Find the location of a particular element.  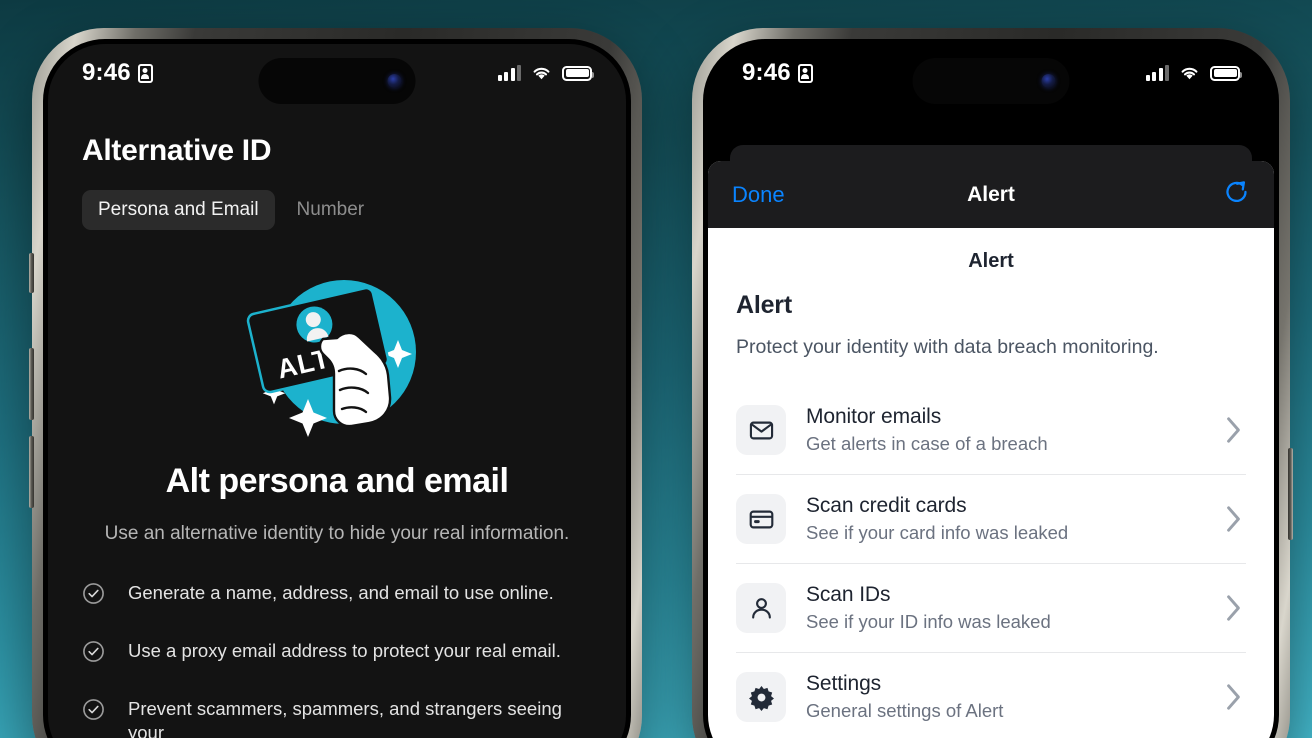

web-page-title: Alert is located at coordinates (991, 261).